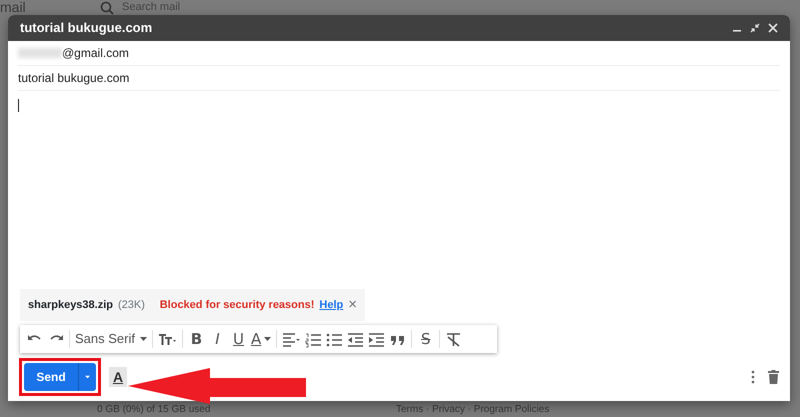 The height and width of the screenshot is (417, 800). I want to click on search-icon, so click(107, 8).